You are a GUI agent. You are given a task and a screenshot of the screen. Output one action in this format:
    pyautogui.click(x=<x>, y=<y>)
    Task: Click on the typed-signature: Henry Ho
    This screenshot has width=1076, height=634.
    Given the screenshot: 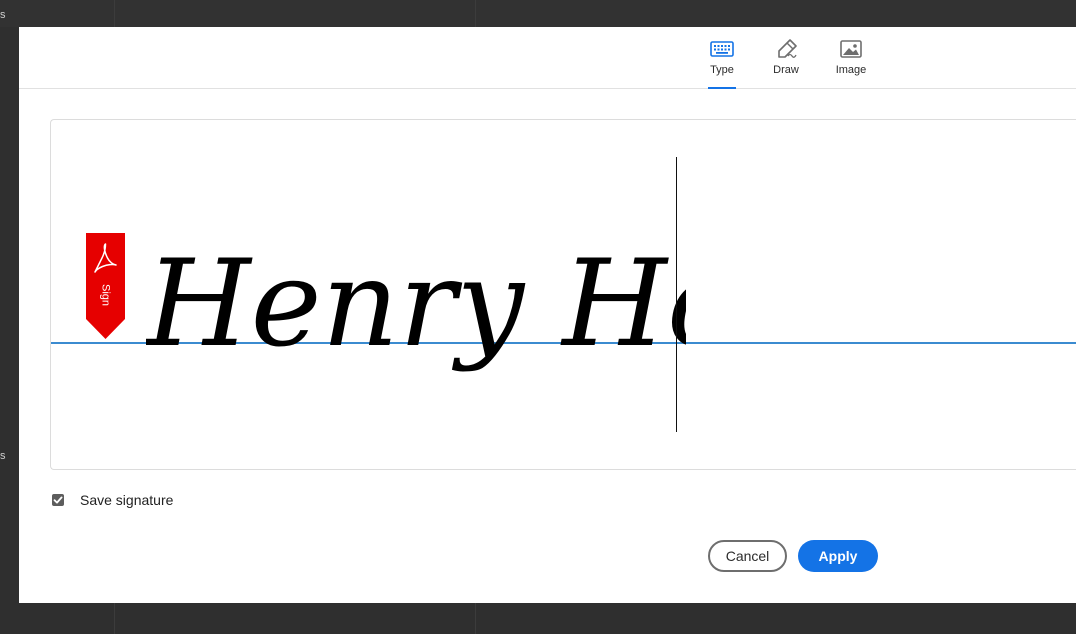 What is the action you would take?
    pyautogui.click(x=416, y=304)
    